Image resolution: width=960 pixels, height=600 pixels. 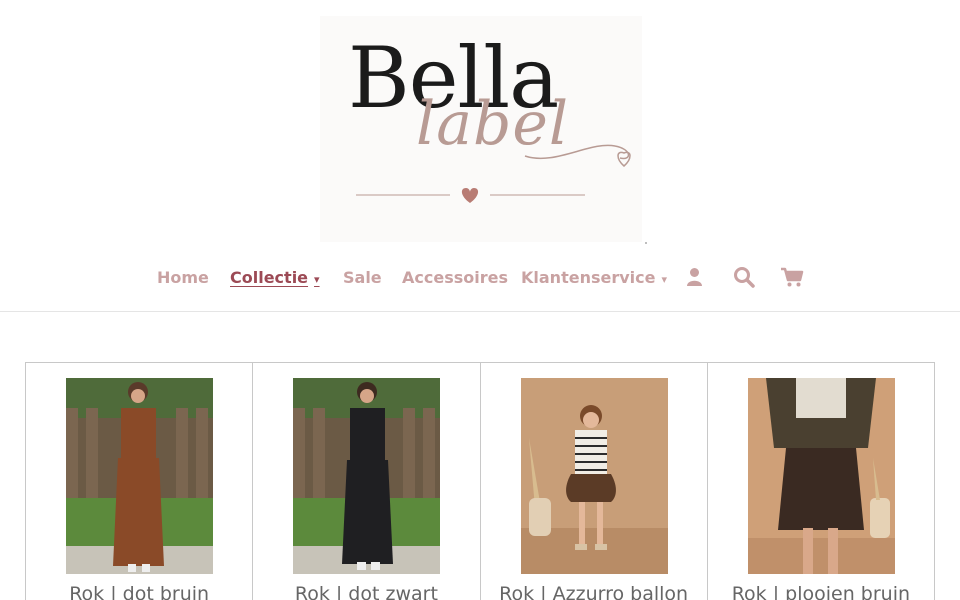 What do you see at coordinates (821, 591) in the screenshot?
I see `product-title: Rok | plooien bruin` at bounding box center [821, 591].